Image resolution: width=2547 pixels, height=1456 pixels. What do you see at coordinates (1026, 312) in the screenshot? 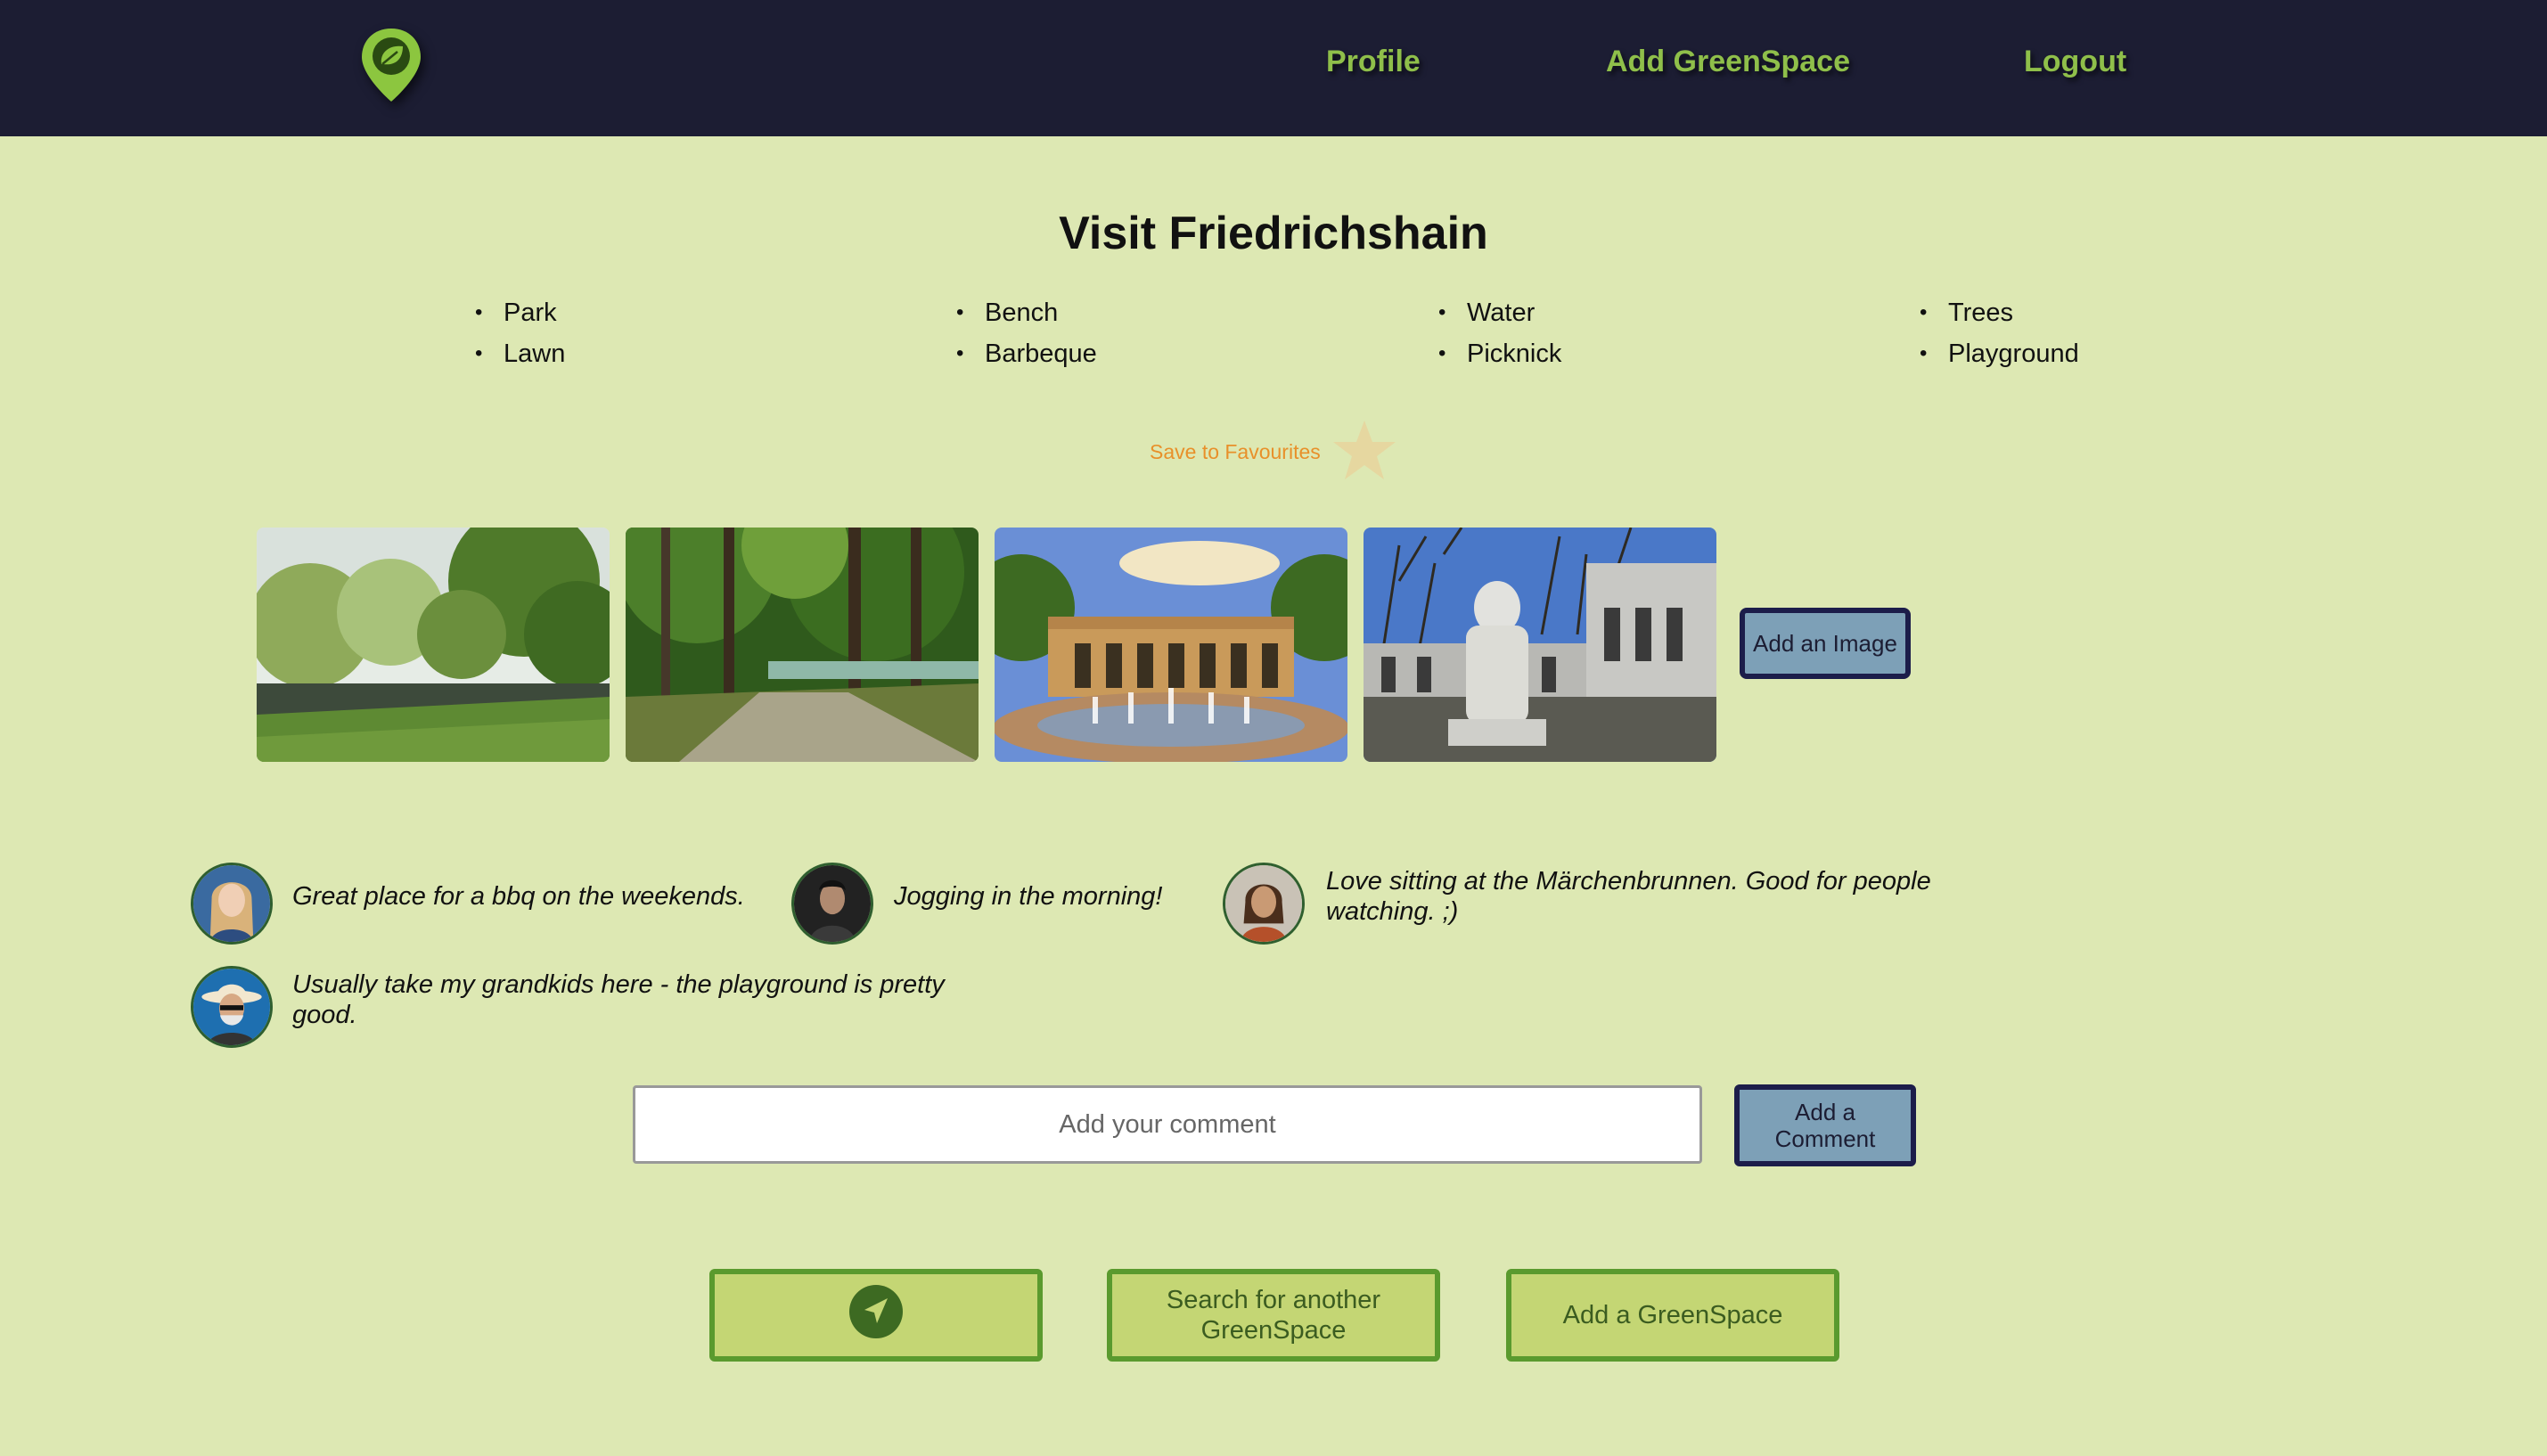
I see `feature-item: Bench` at bounding box center [1026, 312].